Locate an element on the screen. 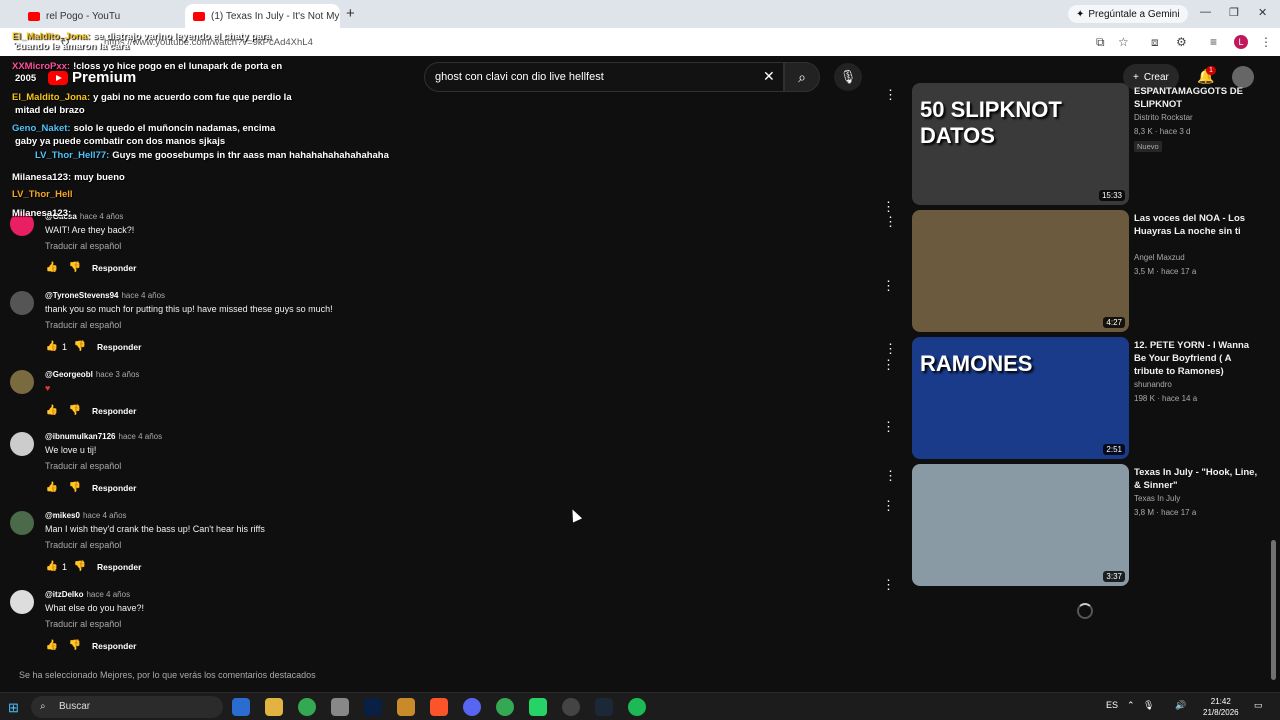 The height and width of the screenshot is (720, 1280). whatsapp-app-icon is located at coordinates (538, 707).